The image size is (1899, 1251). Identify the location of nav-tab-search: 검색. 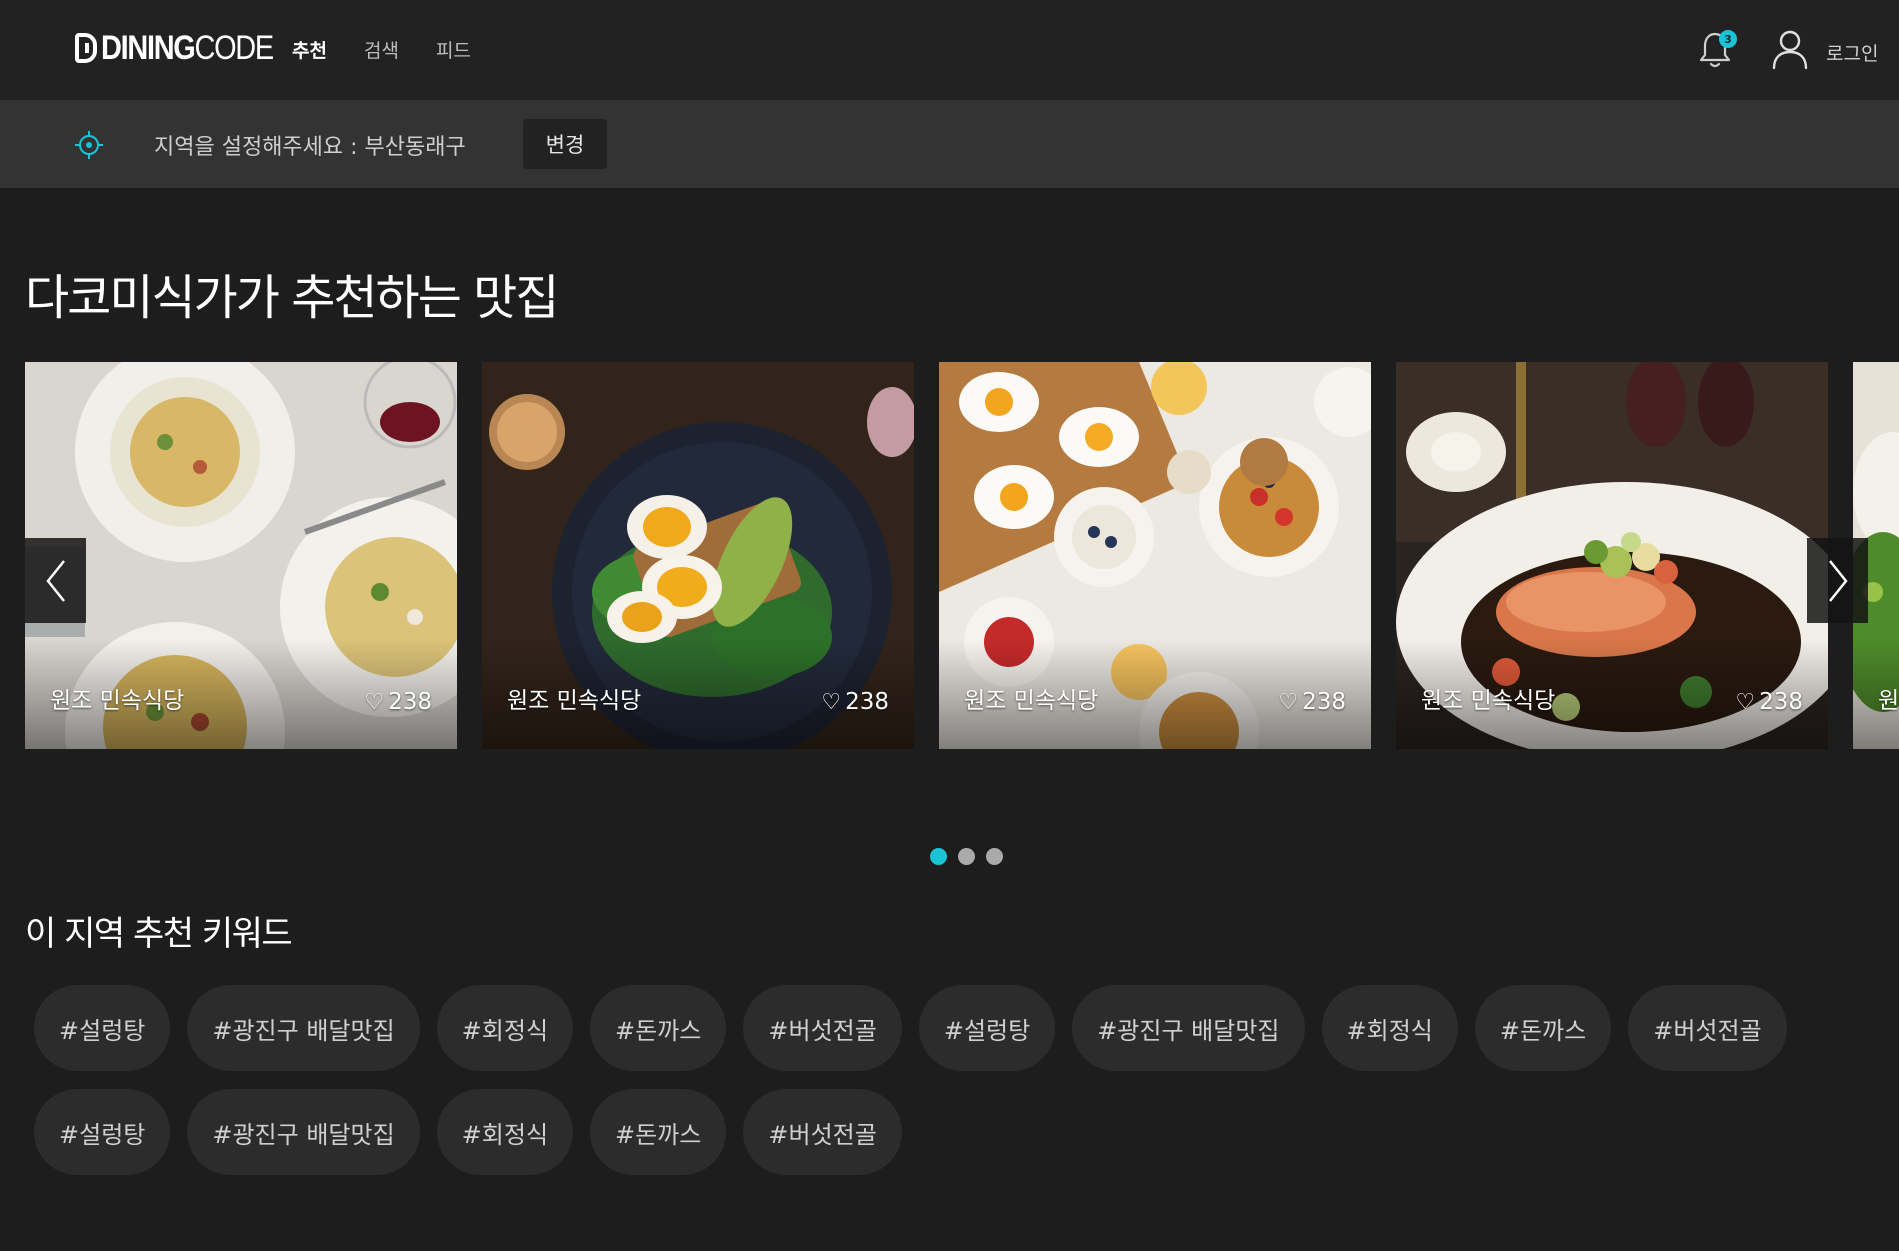
(381, 49).